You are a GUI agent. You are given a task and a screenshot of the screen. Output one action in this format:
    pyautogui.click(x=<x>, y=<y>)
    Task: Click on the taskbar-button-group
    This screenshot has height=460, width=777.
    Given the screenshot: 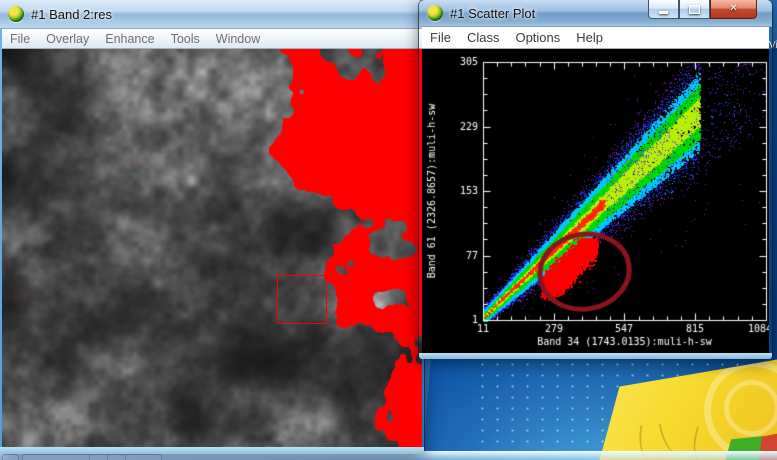 What is the action you would take?
    pyautogui.click(x=92, y=457)
    